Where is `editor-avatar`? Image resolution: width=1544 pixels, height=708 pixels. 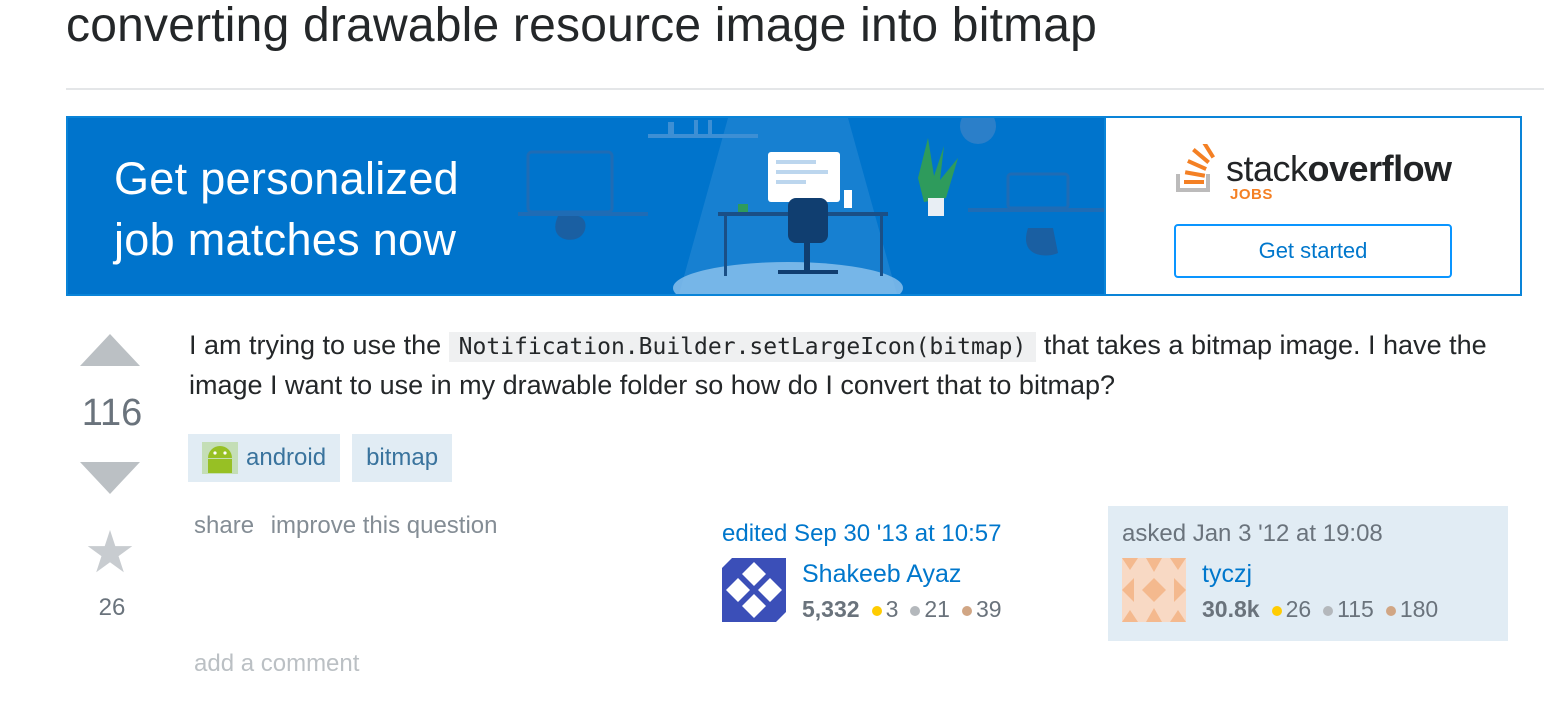
editor-avatar is located at coordinates (754, 590).